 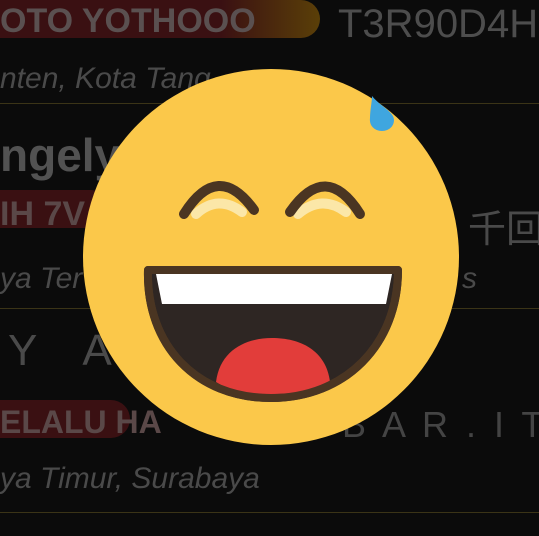 What do you see at coordinates (381, 113) in the screenshot?
I see `sweat-drop-icon` at bounding box center [381, 113].